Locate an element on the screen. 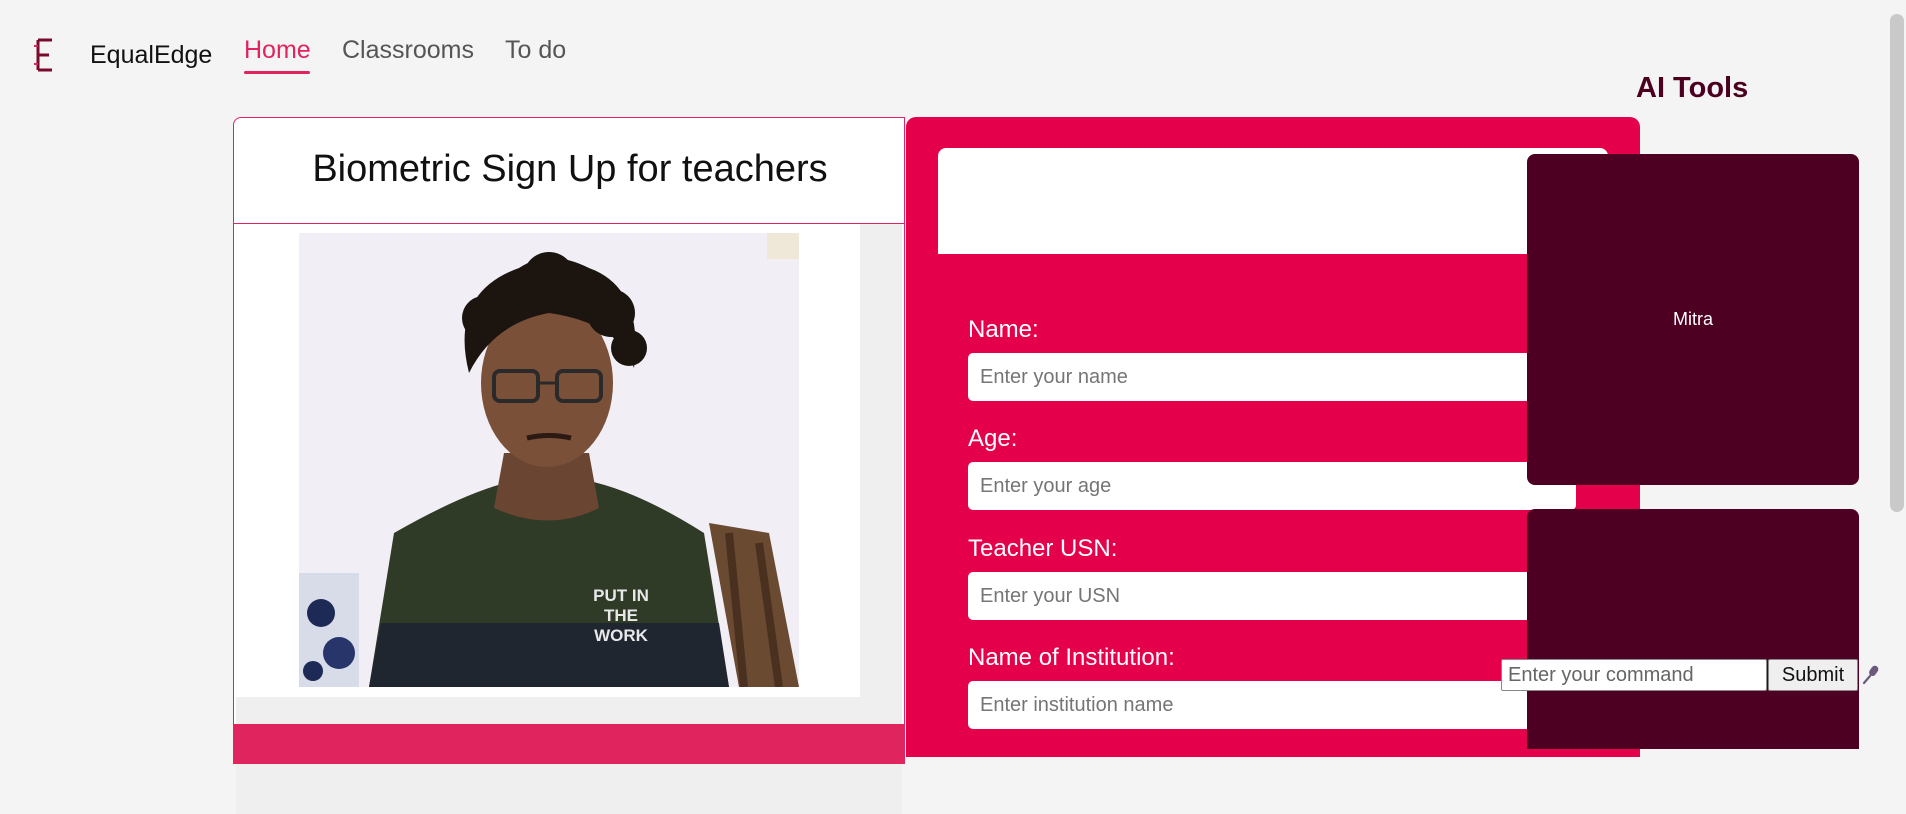 The height and width of the screenshot is (814, 1906). brand-name: EqualEdge is located at coordinates (151, 55).